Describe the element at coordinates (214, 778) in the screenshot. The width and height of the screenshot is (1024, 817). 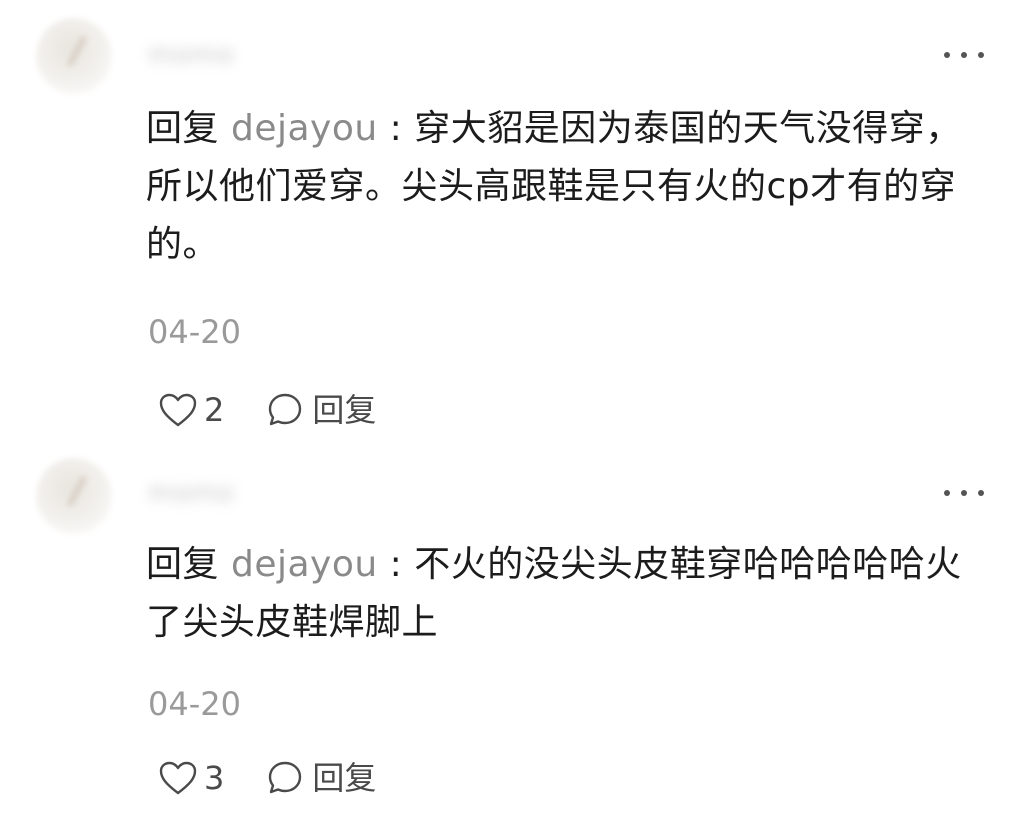
I see `like-count: 3` at that location.